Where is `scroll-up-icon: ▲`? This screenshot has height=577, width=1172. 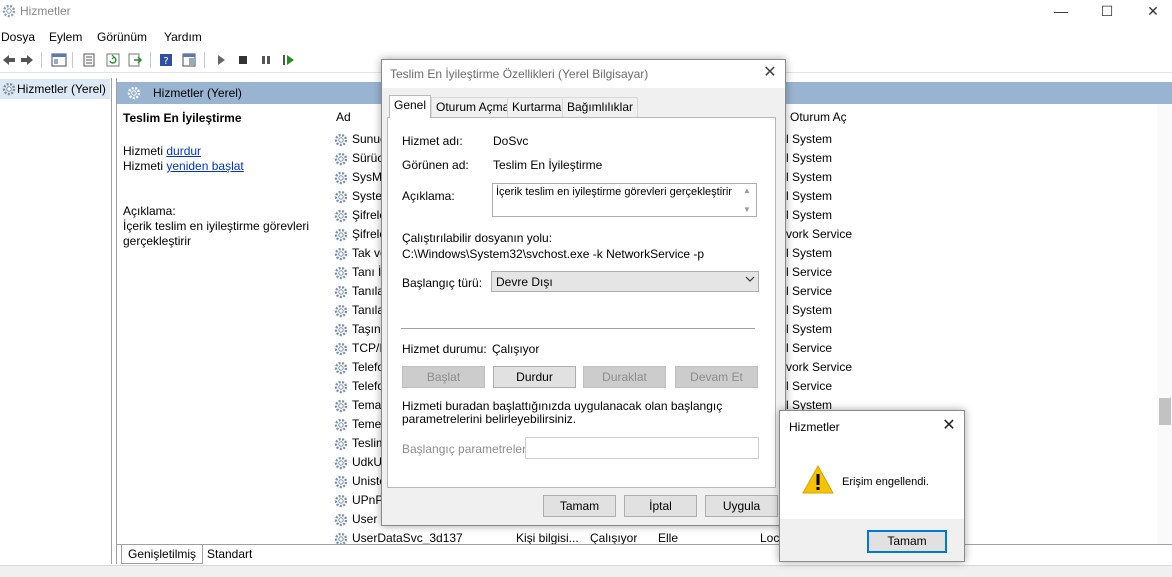
scroll-up-icon: ▲ is located at coordinates (747, 190).